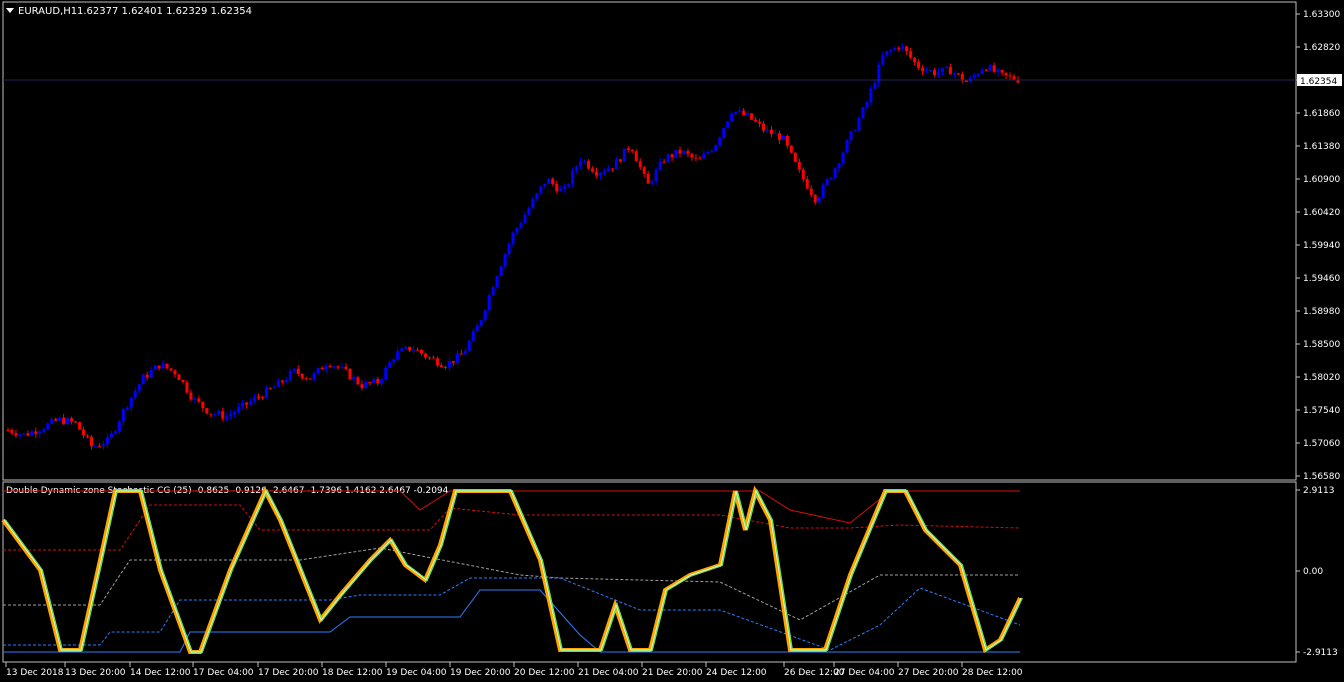 This screenshot has width=1344, height=682. I want to click on time-tick-label: 24 Dec 12:00, so click(736, 673).